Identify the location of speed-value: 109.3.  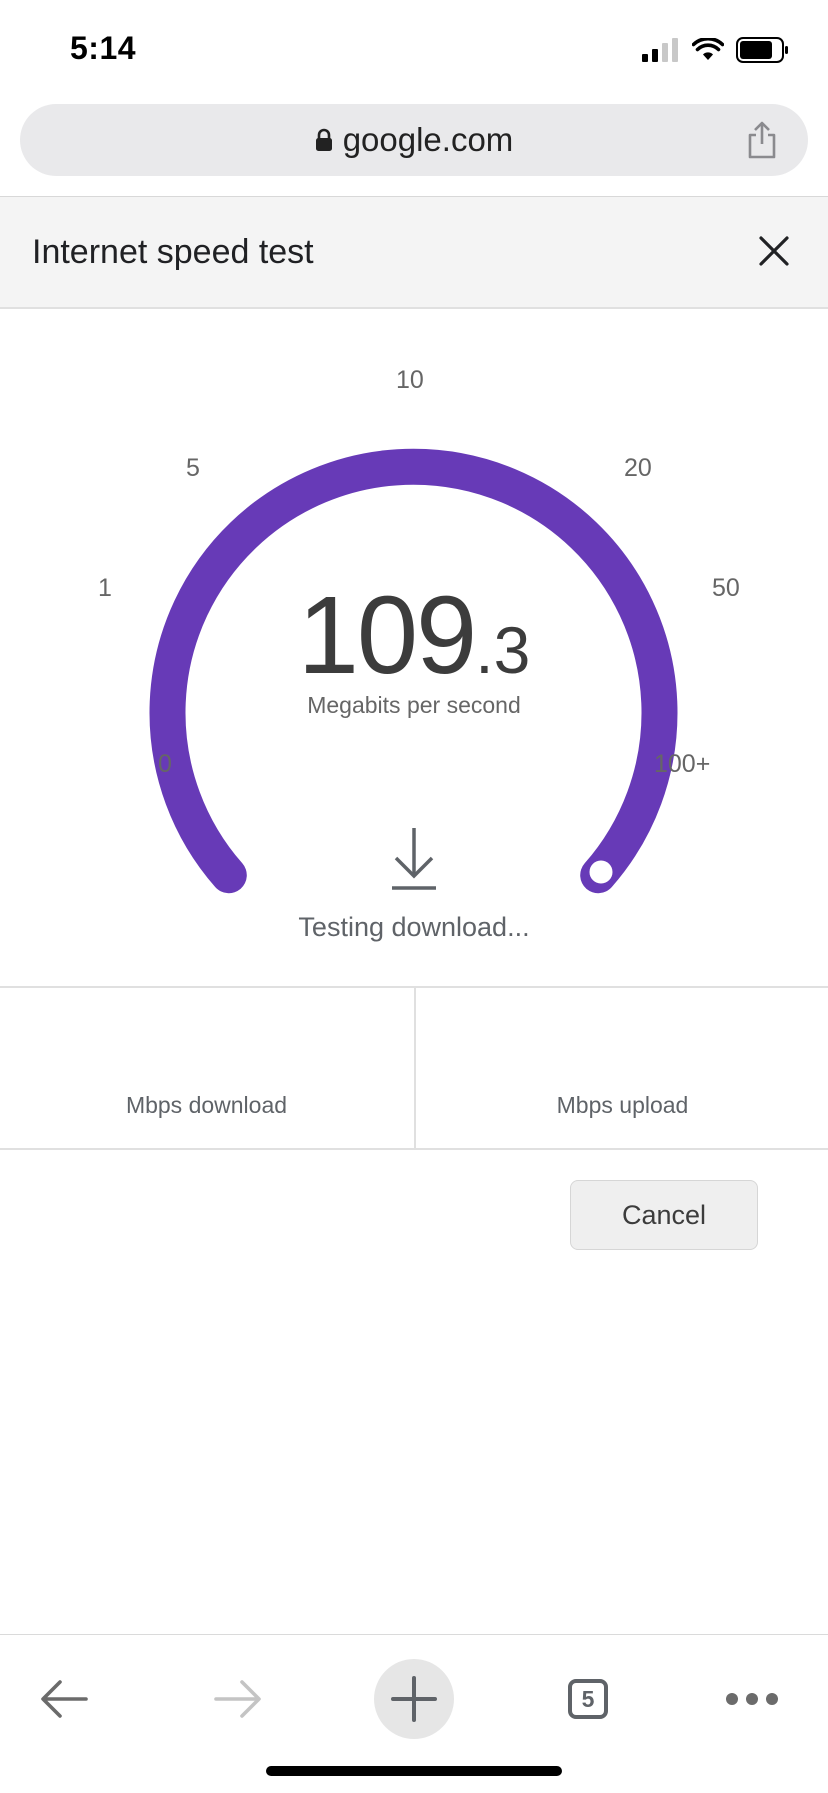
(414, 635).